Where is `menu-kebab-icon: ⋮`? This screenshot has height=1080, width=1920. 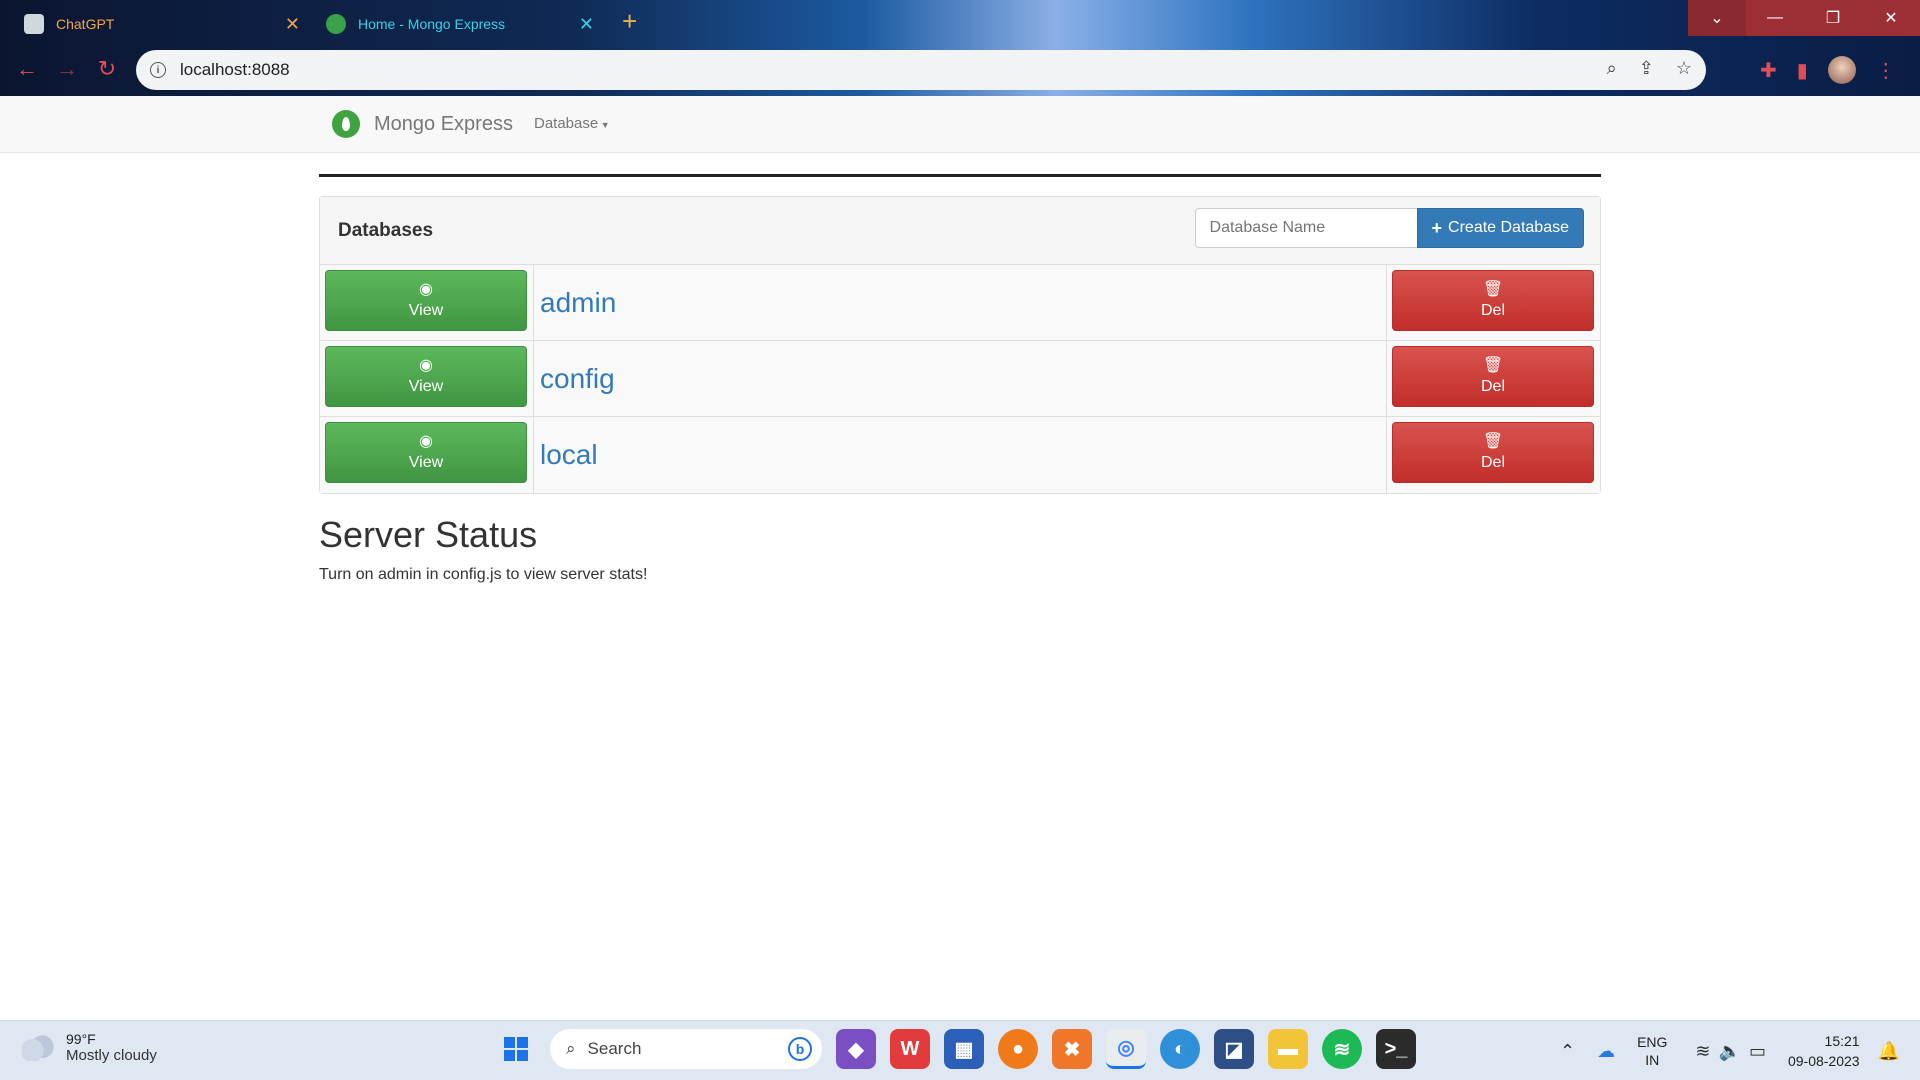 menu-kebab-icon: ⋮ is located at coordinates (1886, 70).